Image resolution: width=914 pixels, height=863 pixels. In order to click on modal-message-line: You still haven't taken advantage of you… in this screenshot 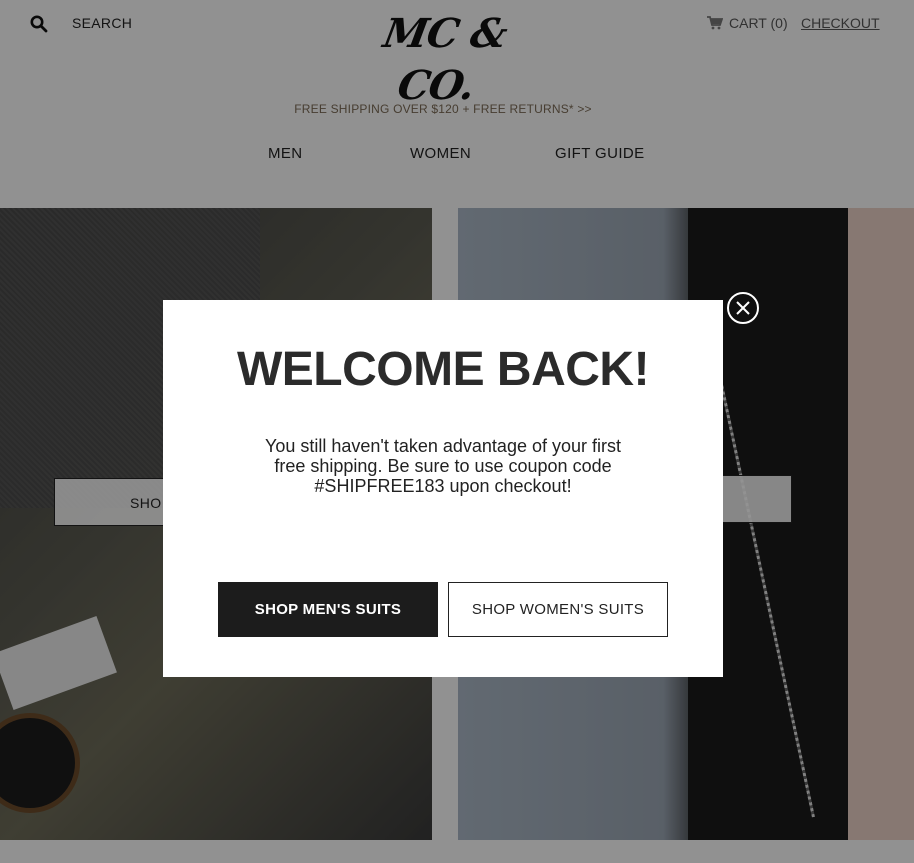, I will do `click(443, 446)`.